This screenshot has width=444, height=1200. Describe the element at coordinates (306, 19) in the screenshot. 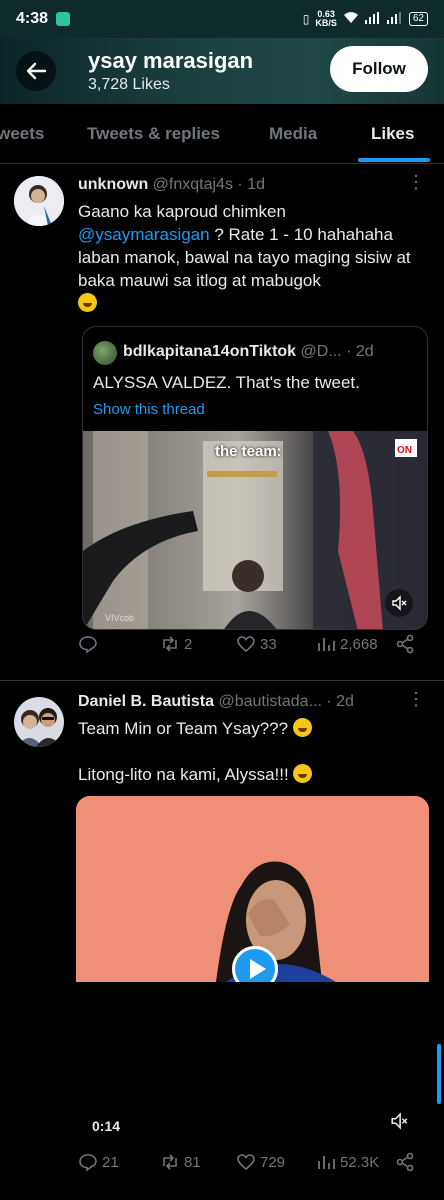

I see `vibrate-icon: ▯` at that location.